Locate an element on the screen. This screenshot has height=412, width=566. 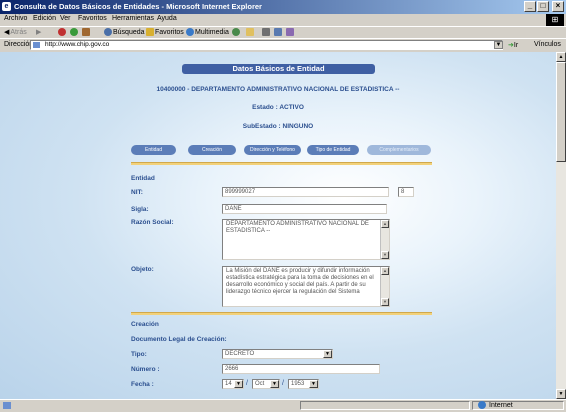
edit-icon is located at coordinates (278, 32).